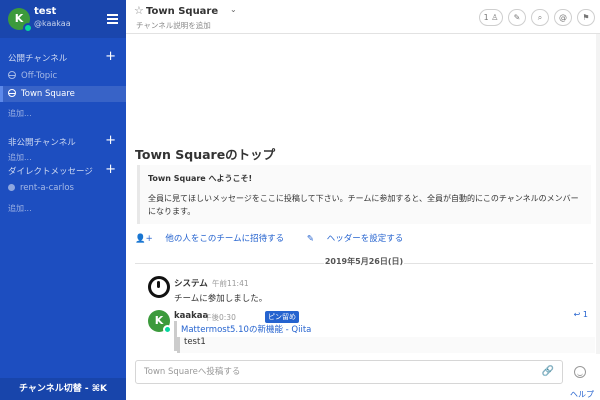 This screenshot has width=600, height=400. What do you see at coordinates (360, 239) in the screenshot?
I see `set-header-button: ✎ ヘッダーを設定する` at bounding box center [360, 239].